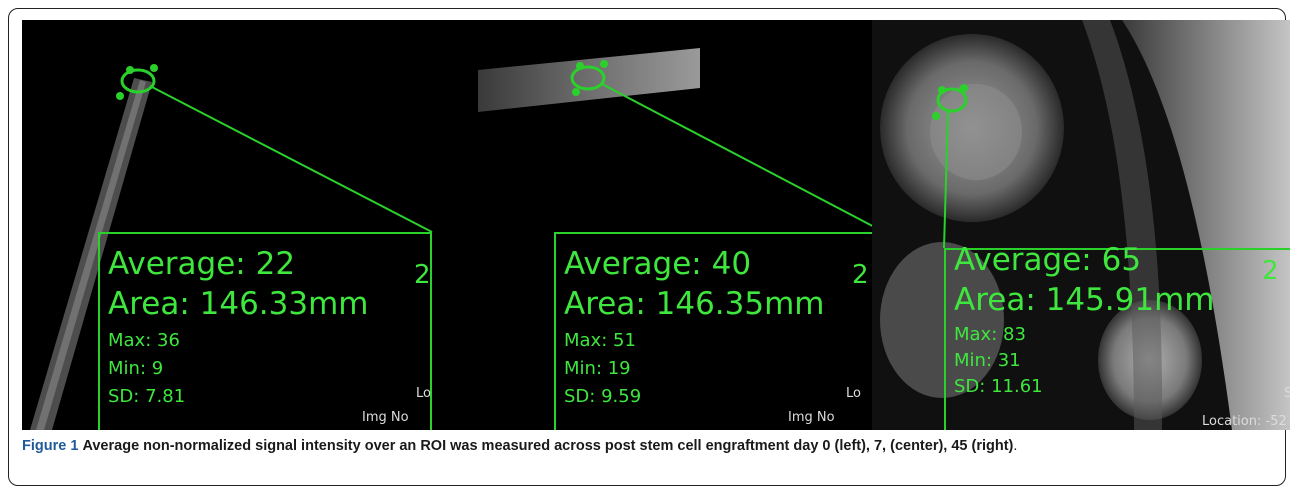 The height and width of the screenshot is (494, 1290). I want to click on sd-value: SD: 9.59, so click(603, 396).